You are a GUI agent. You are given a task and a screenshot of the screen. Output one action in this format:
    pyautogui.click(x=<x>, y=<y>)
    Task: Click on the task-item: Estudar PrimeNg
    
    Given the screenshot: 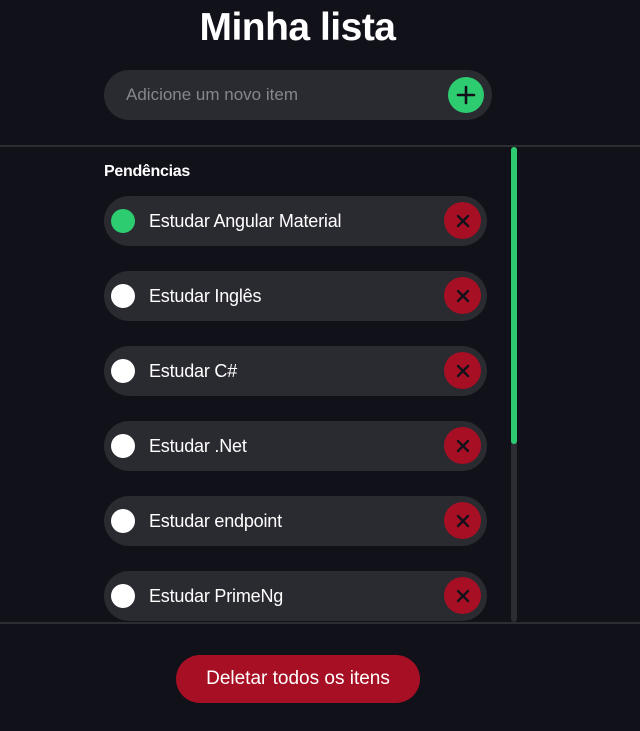 What is the action you would take?
    pyautogui.click(x=295, y=596)
    